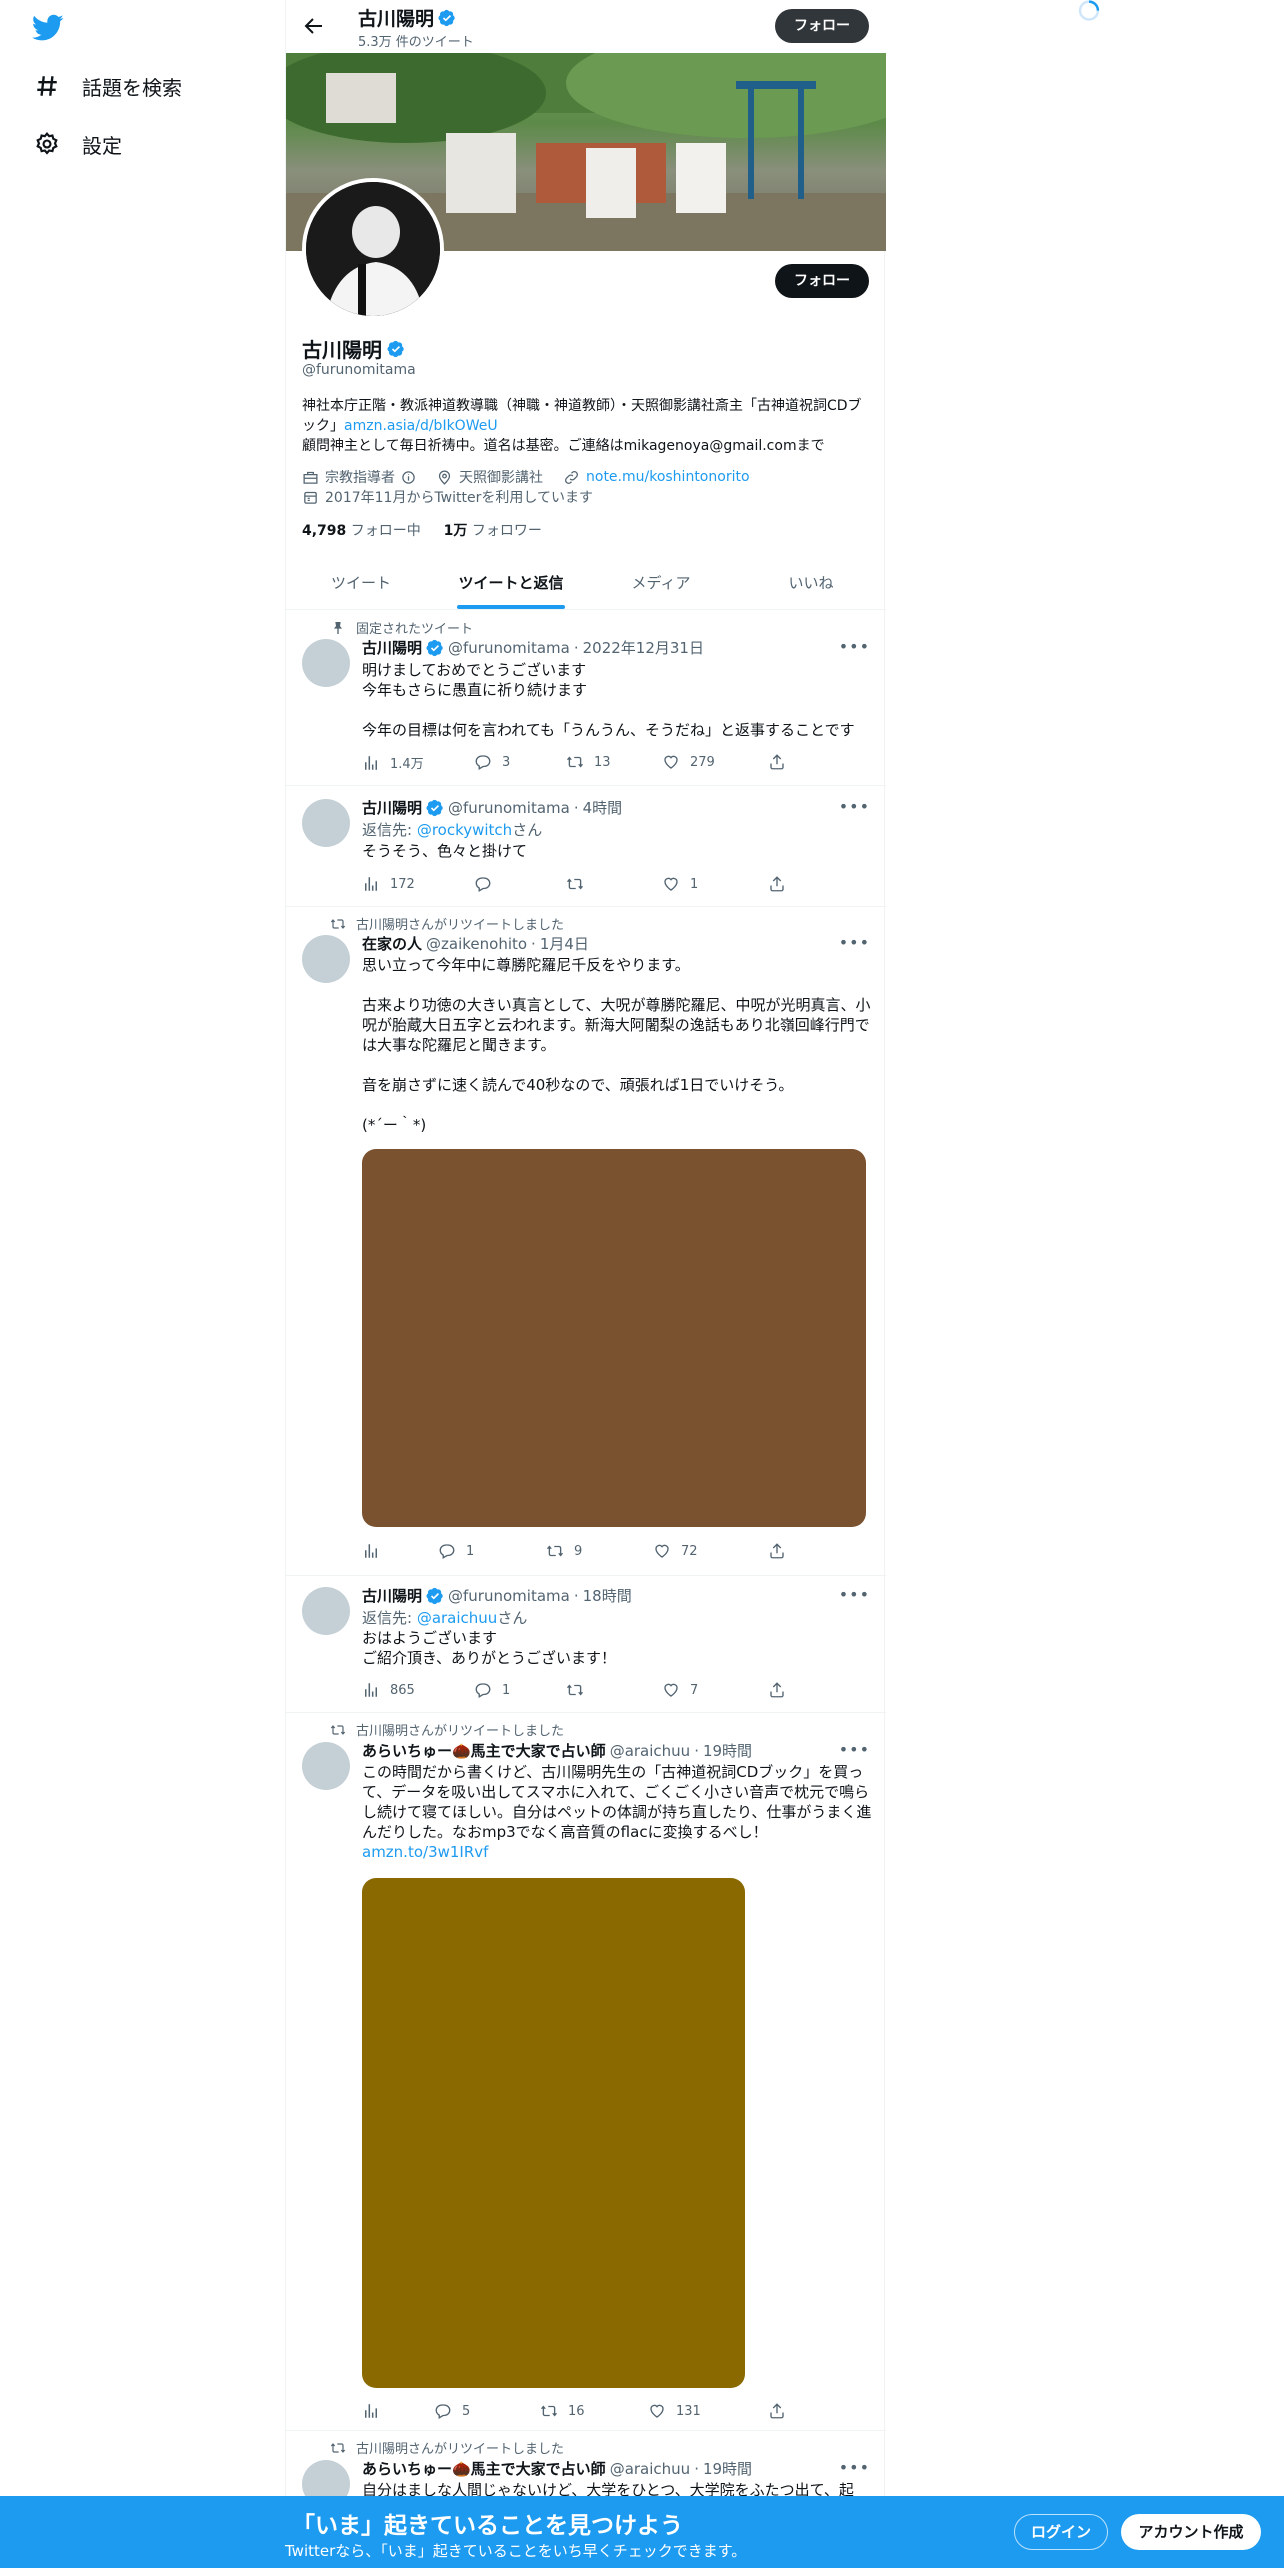  I want to click on hashtag-icon, so click(47, 86).